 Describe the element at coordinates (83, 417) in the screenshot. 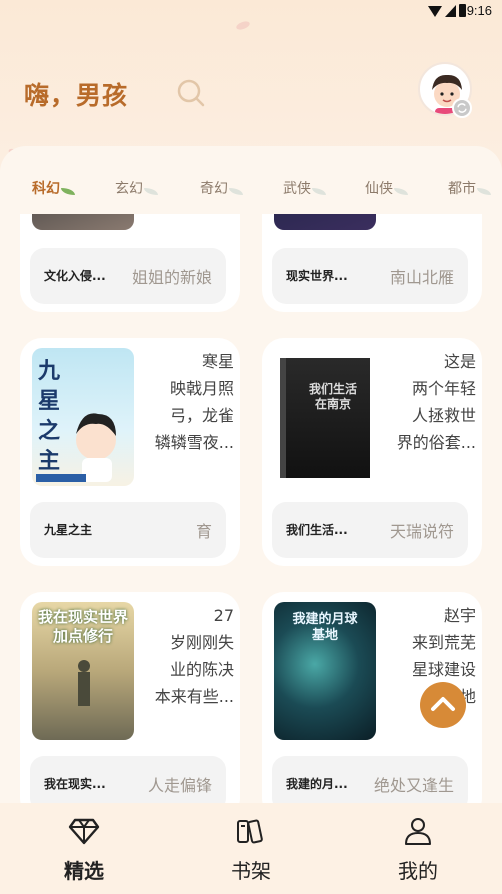

I see `book-cover: 九星之主` at that location.